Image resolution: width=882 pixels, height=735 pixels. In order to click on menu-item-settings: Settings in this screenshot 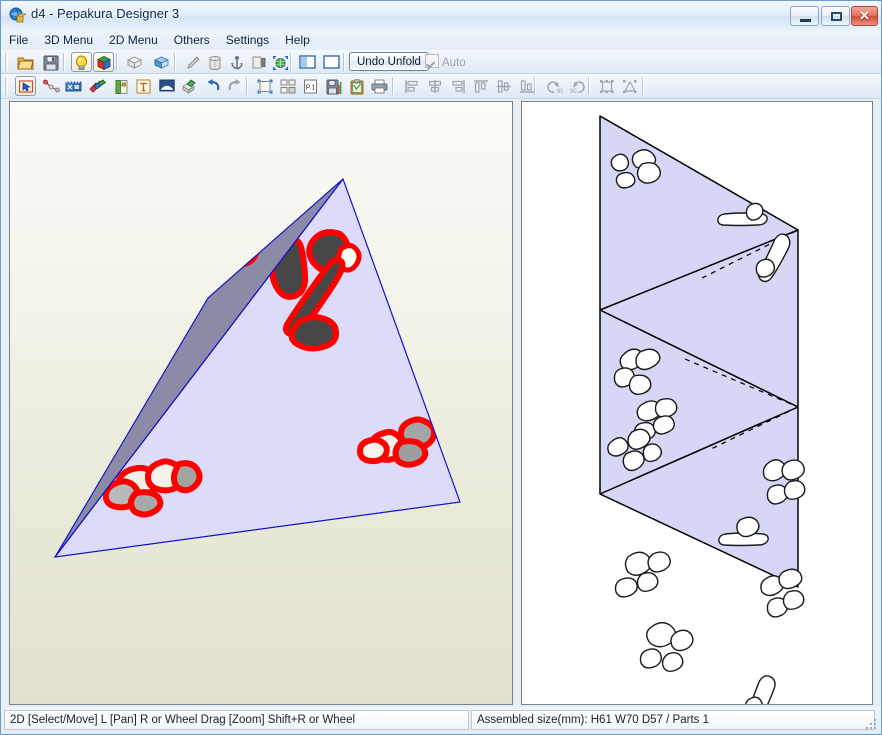, I will do `click(247, 39)`.